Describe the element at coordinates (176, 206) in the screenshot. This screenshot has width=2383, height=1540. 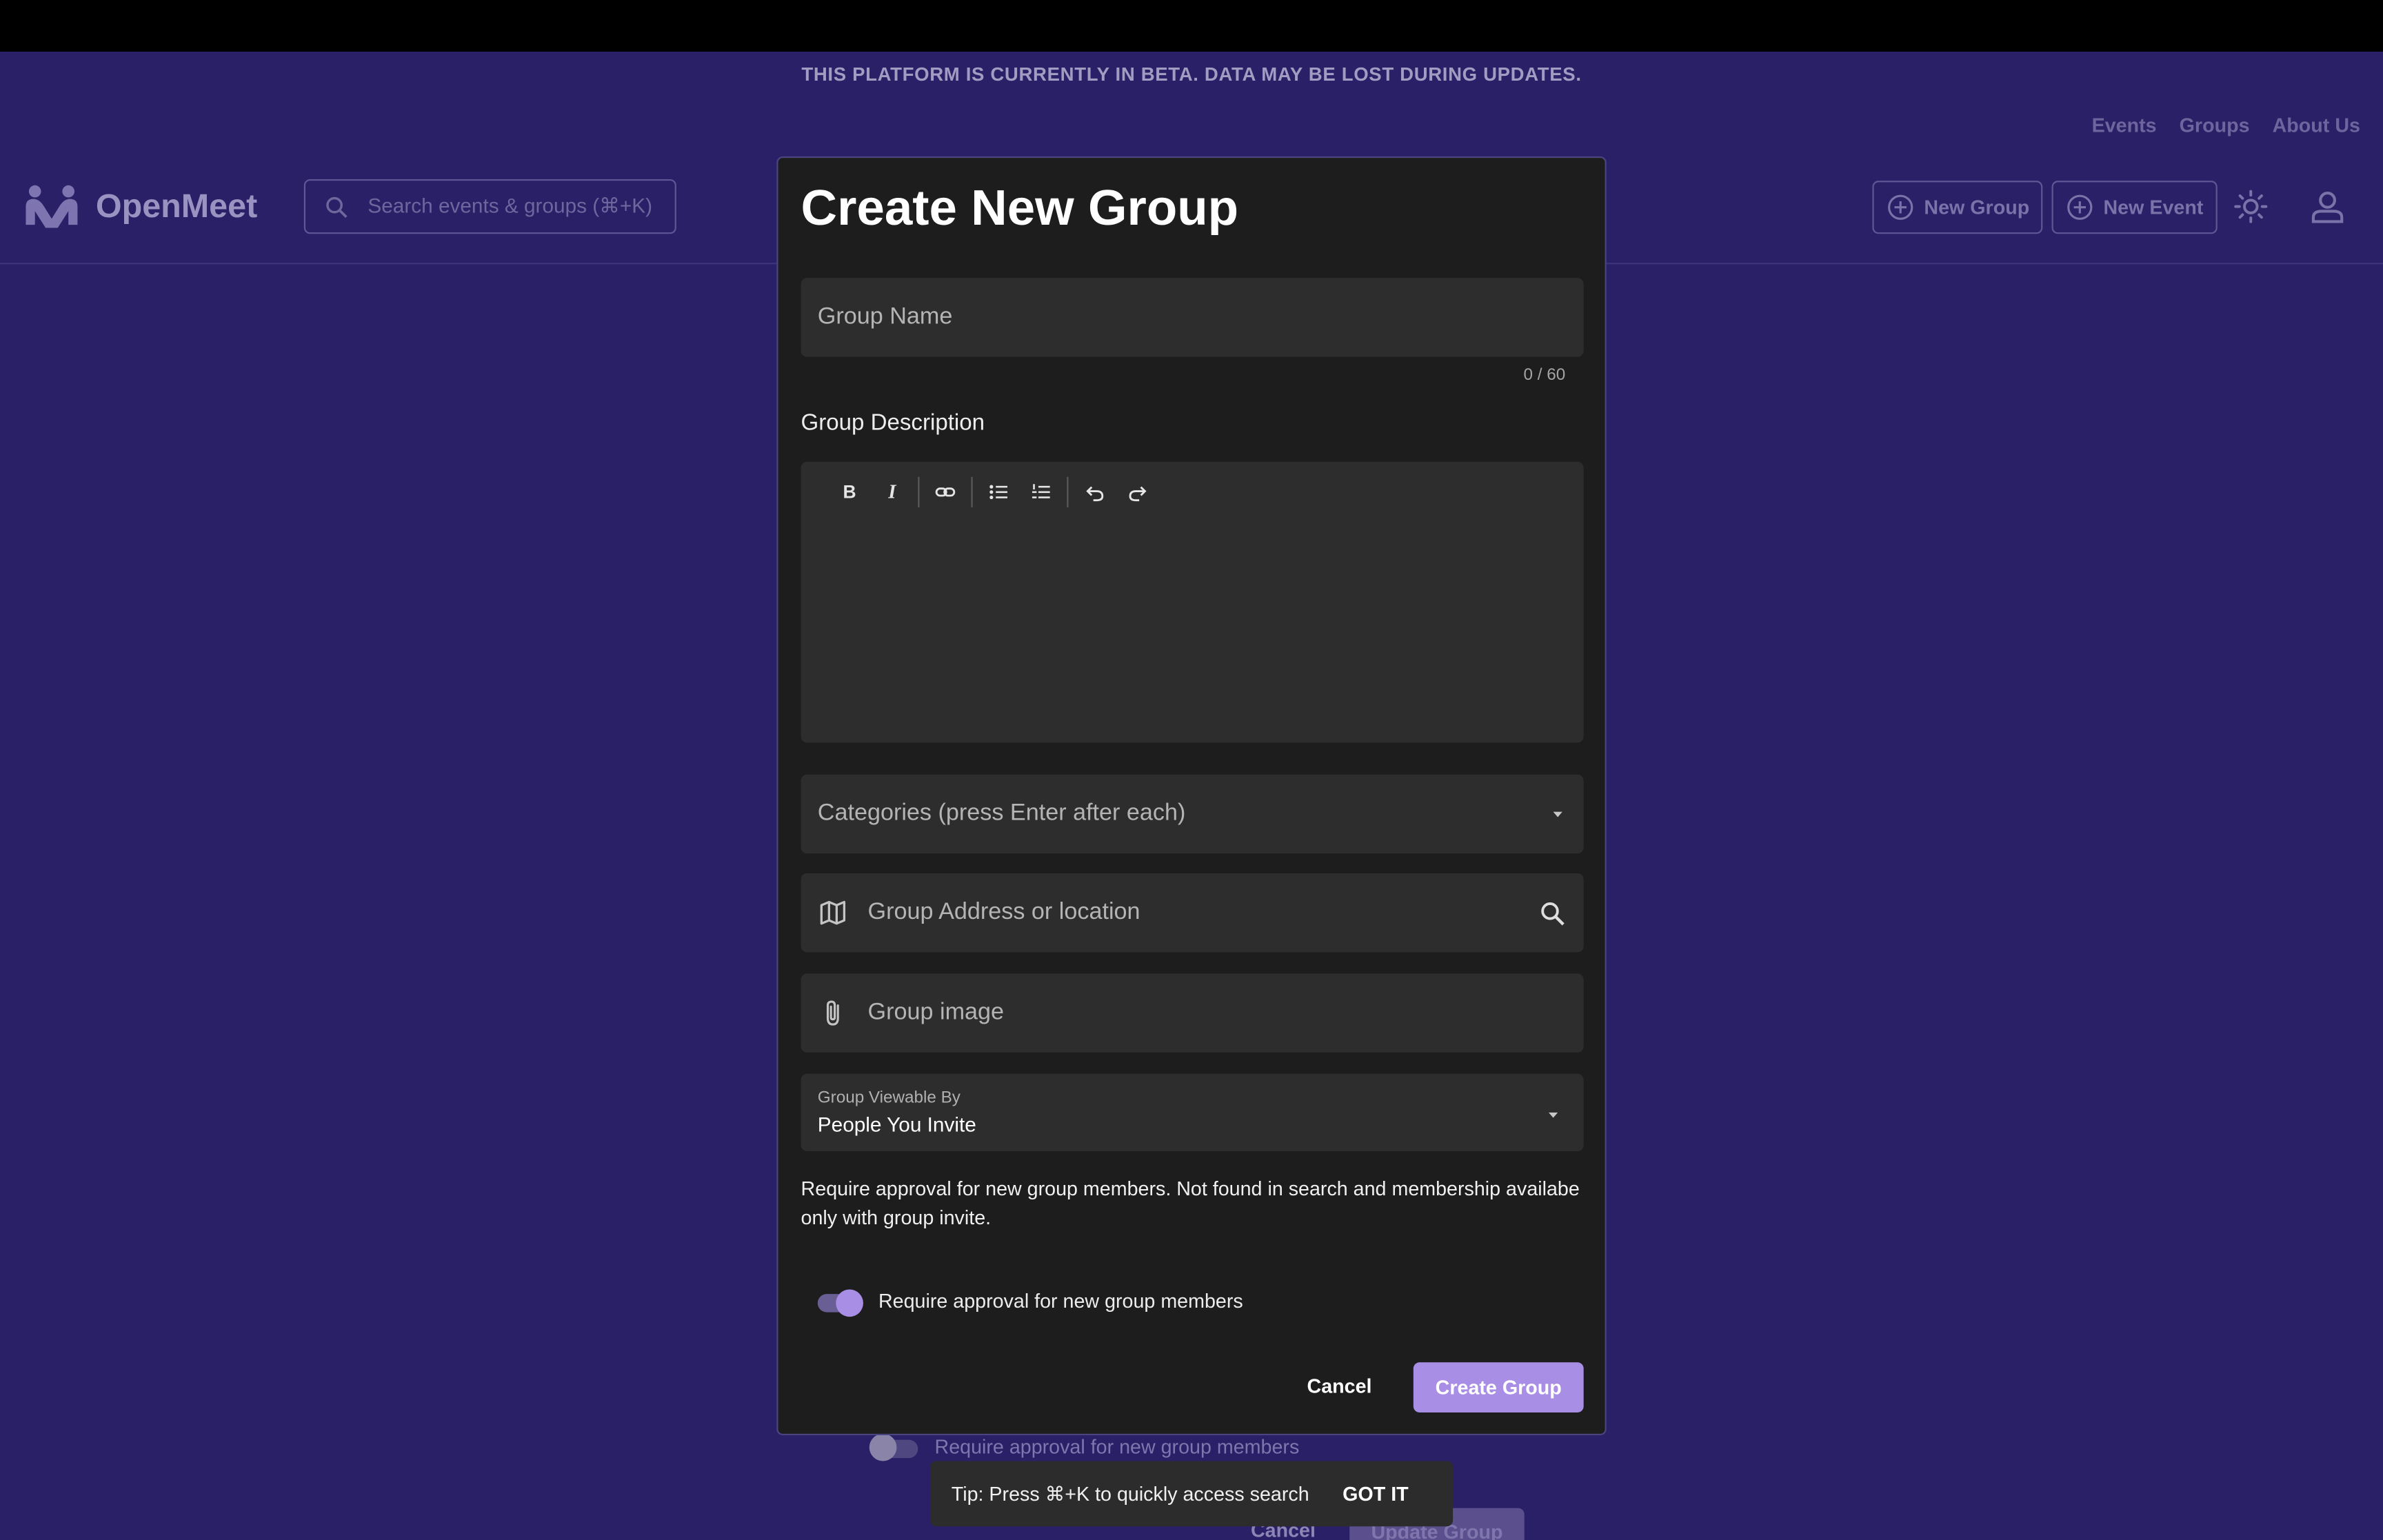
I see `brand-name: OpenMeet` at that location.